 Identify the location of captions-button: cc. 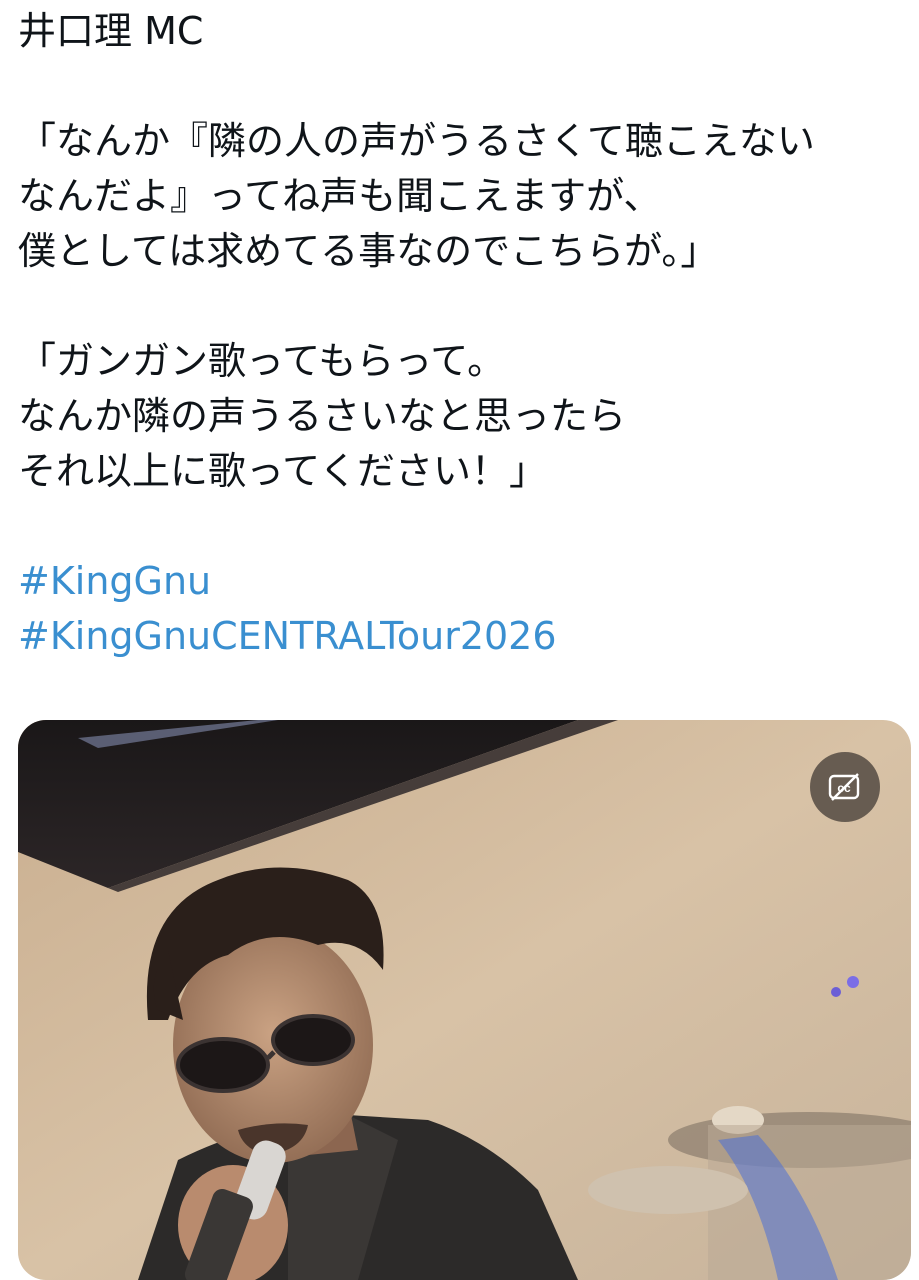
(845, 787).